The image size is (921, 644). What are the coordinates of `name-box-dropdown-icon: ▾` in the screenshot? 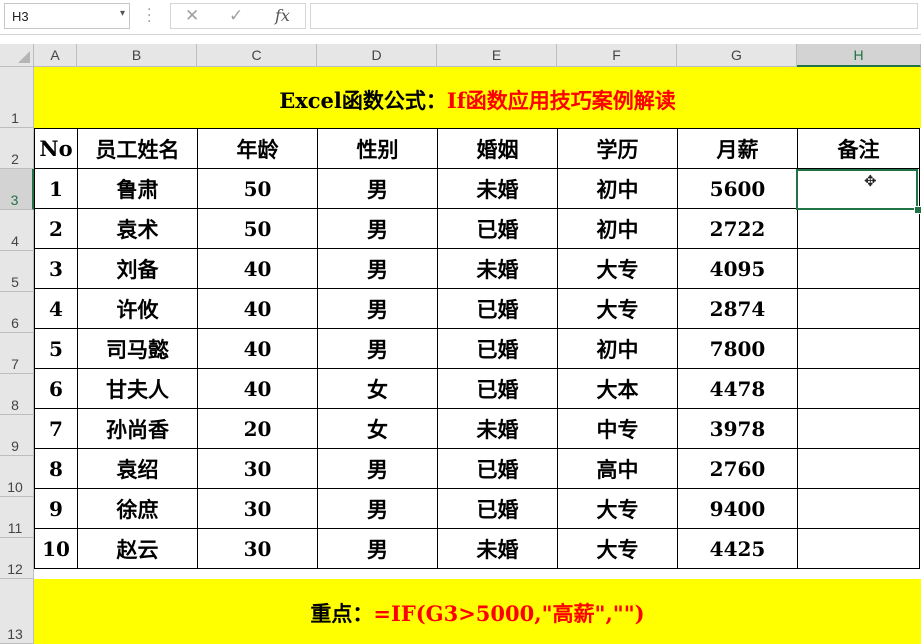 It's located at (122, 13).